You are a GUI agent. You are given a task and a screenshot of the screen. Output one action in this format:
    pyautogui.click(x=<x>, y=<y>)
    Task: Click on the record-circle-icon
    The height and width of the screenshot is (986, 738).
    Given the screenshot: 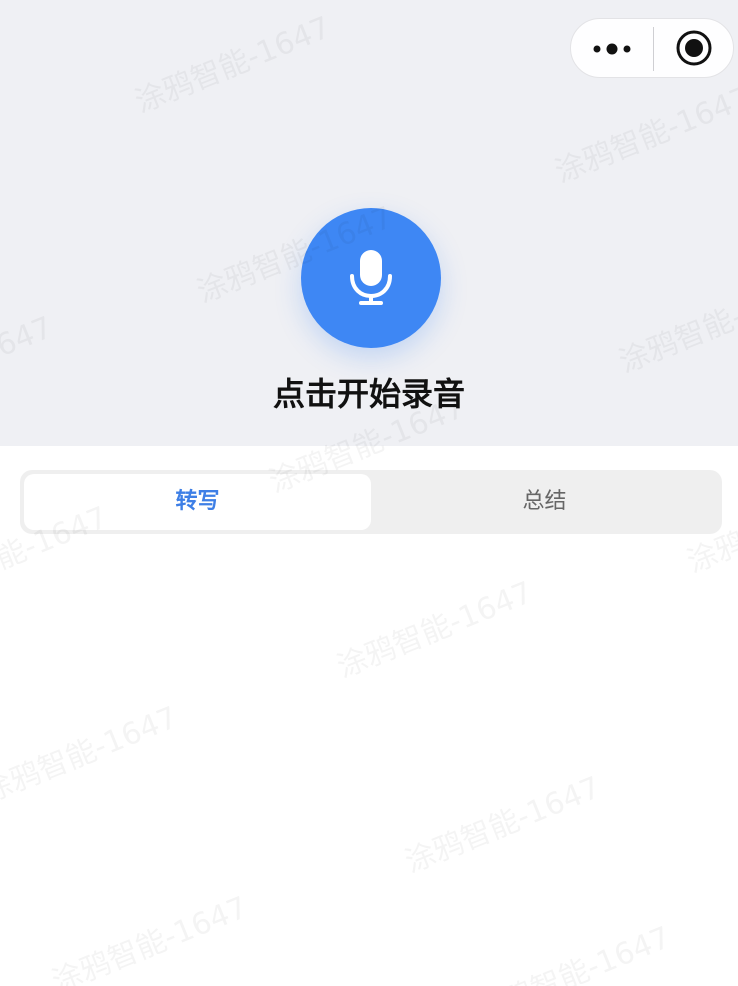 What is the action you would take?
    pyautogui.click(x=694, y=48)
    